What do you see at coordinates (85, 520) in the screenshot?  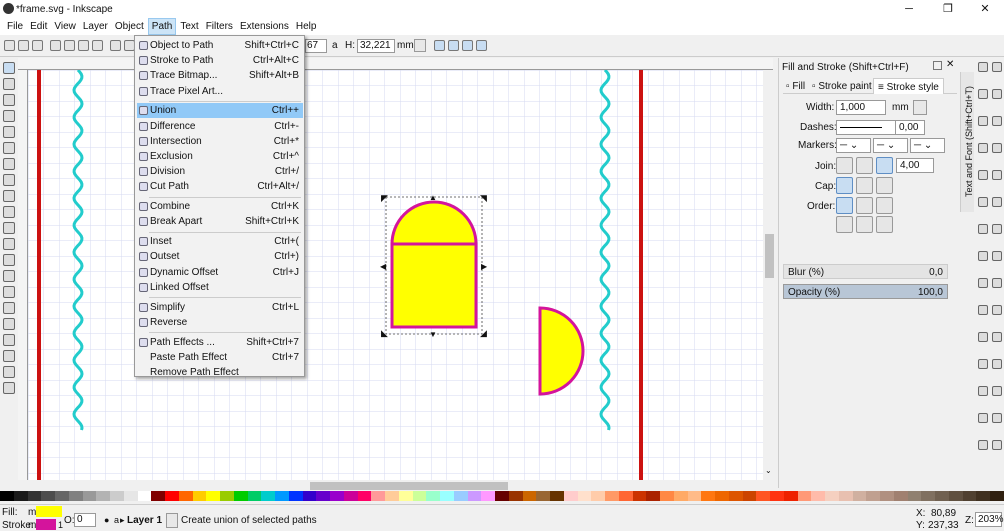 I see `opacity-status-field: 0` at bounding box center [85, 520].